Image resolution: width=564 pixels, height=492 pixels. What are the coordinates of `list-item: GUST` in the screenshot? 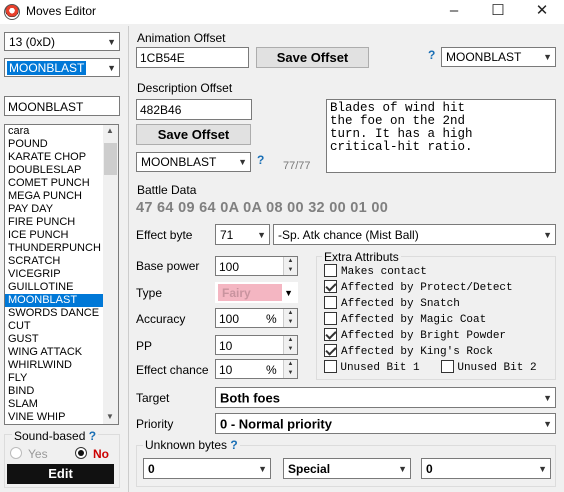 It's located at (61, 339).